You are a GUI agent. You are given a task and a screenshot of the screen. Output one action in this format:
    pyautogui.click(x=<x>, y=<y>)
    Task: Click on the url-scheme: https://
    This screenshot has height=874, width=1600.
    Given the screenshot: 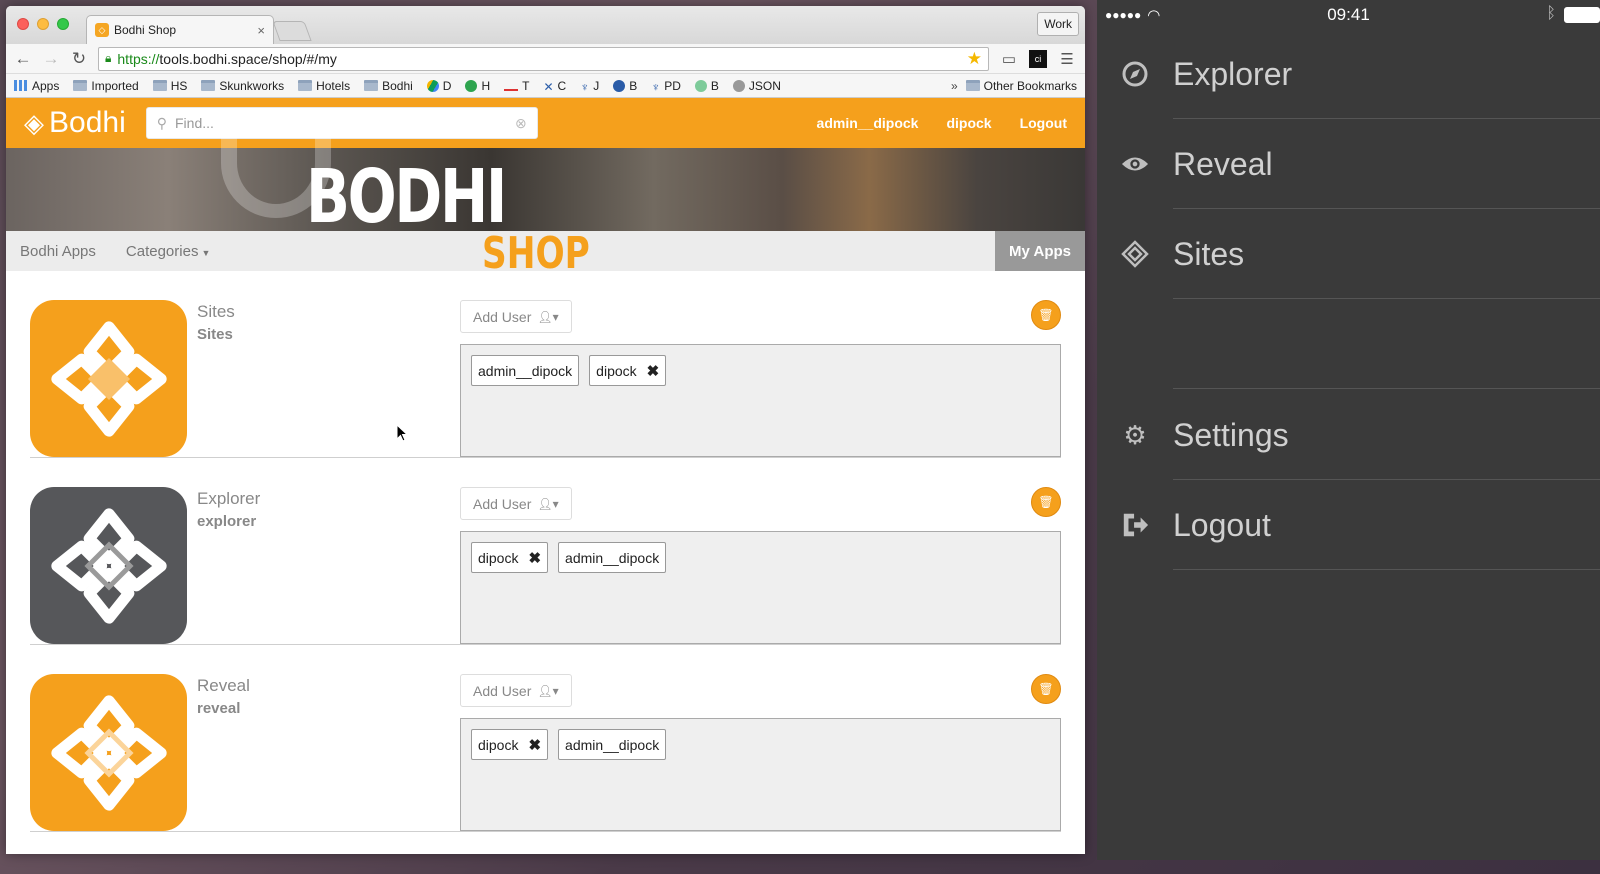 What is the action you would take?
    pyautogui.click(x=138, y=58)
    